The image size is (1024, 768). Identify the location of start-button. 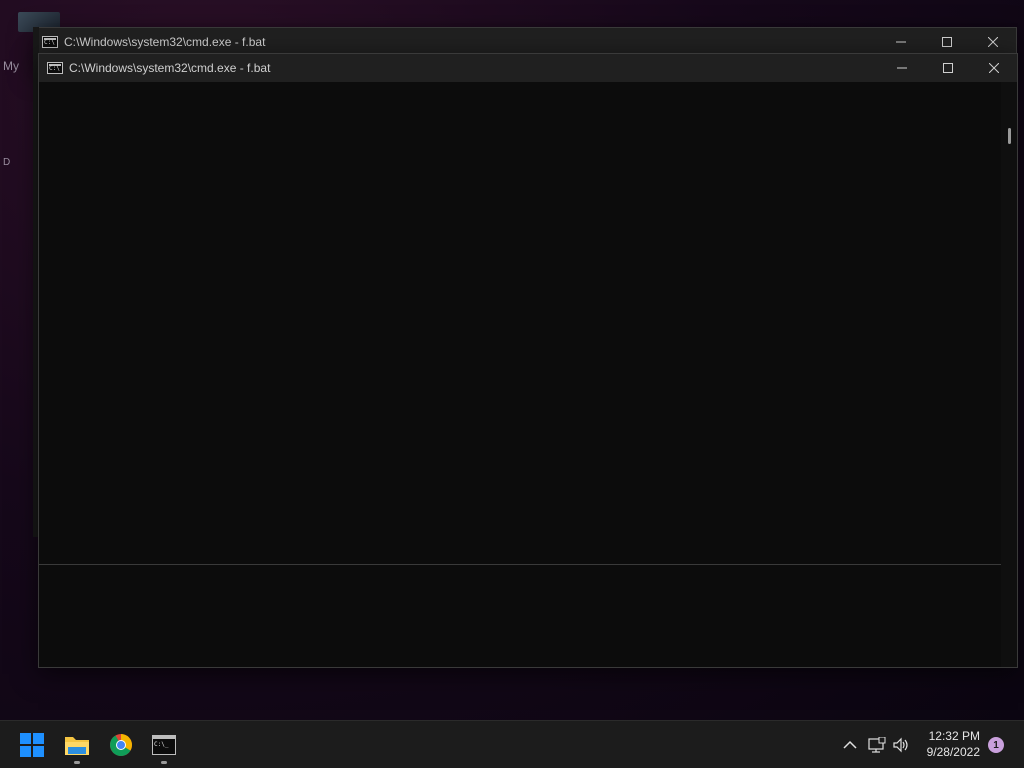
(32, 745).